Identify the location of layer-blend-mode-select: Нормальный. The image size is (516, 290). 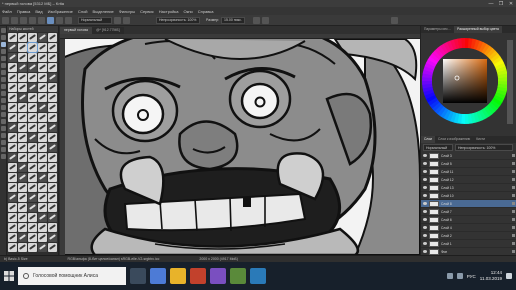
(438, 147).